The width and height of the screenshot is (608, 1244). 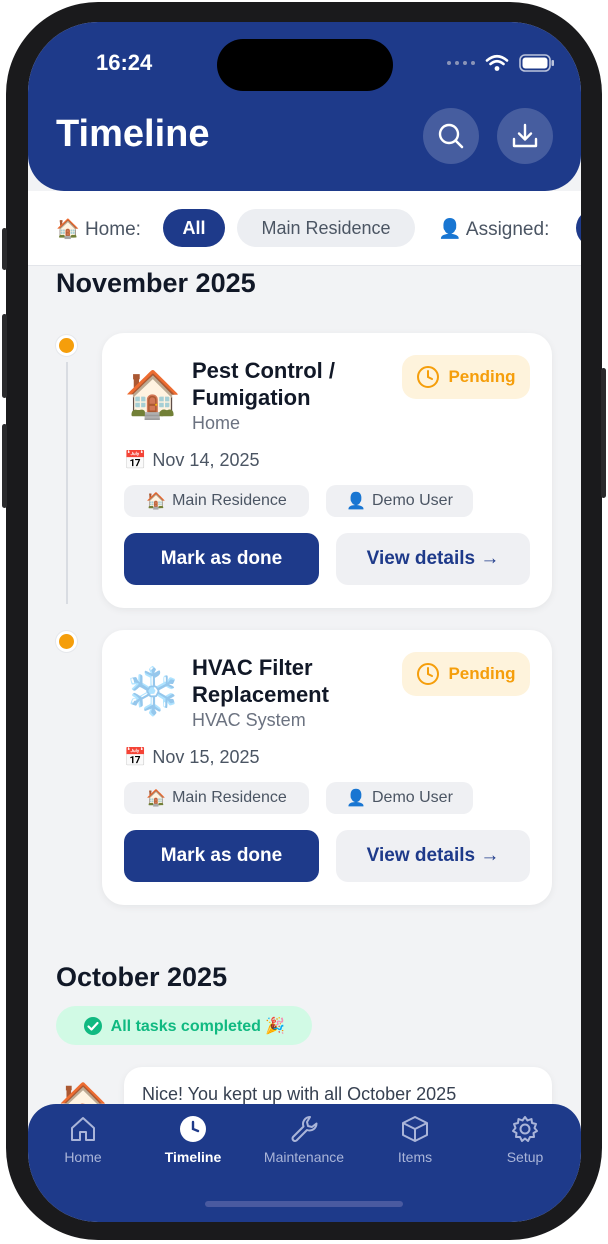 I want to click on filter-bar: 🏠 Home: All Main Residence 👤 Assigned:, so click(x=304, y=228).